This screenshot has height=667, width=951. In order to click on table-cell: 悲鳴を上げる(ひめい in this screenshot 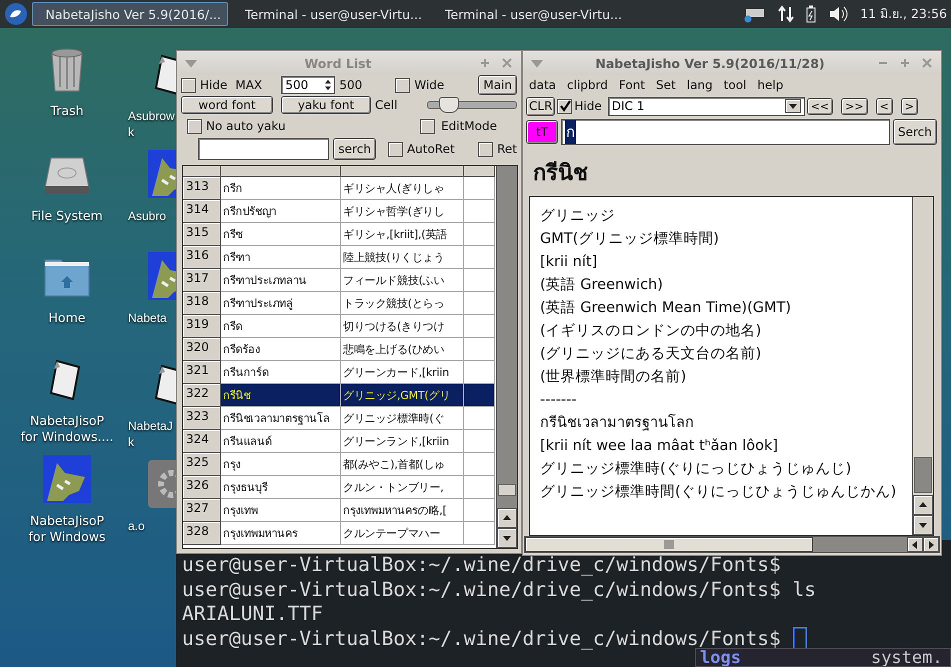, I will do `click(402, 349)`.